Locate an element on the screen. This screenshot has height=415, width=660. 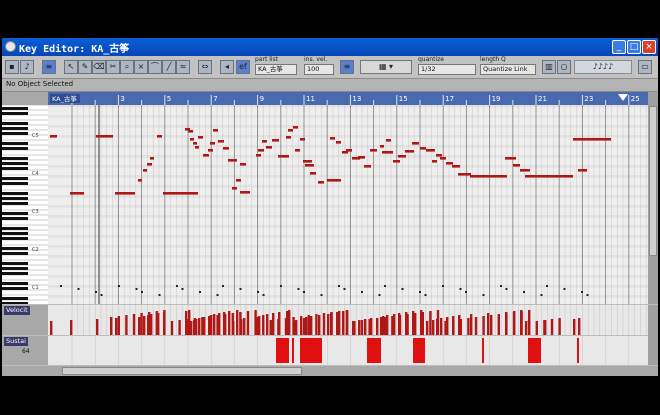
octave-label: C2 is located at coordinates (35, 250).